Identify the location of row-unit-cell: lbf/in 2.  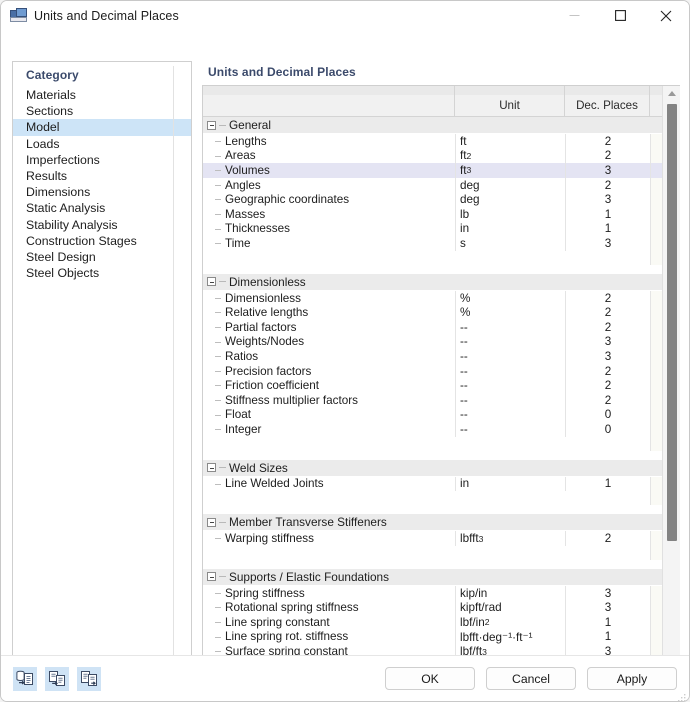
(510, 622).